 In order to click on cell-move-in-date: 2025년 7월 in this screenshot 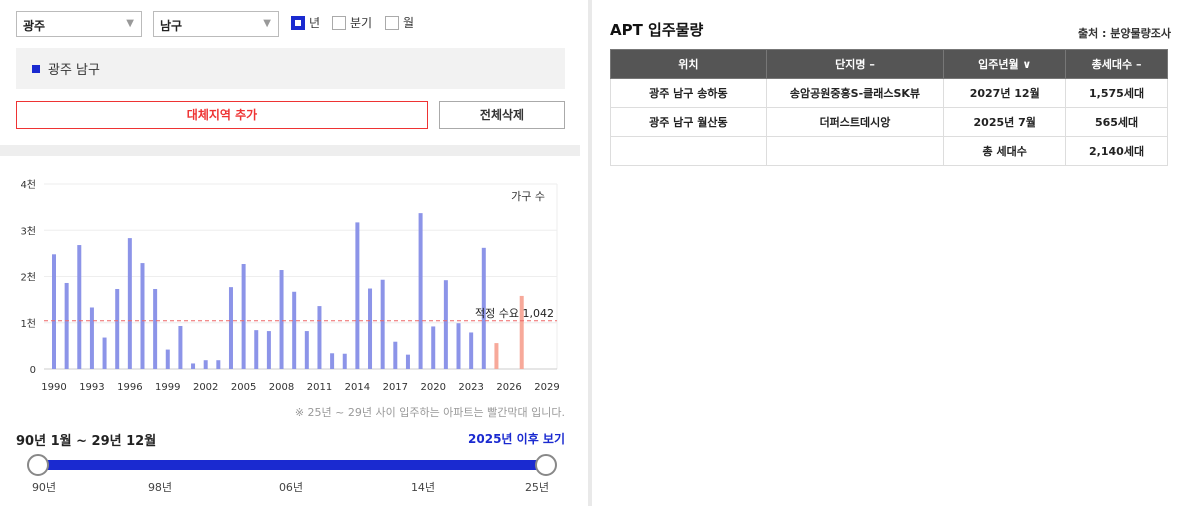, I will do `click(1005, 122)`.